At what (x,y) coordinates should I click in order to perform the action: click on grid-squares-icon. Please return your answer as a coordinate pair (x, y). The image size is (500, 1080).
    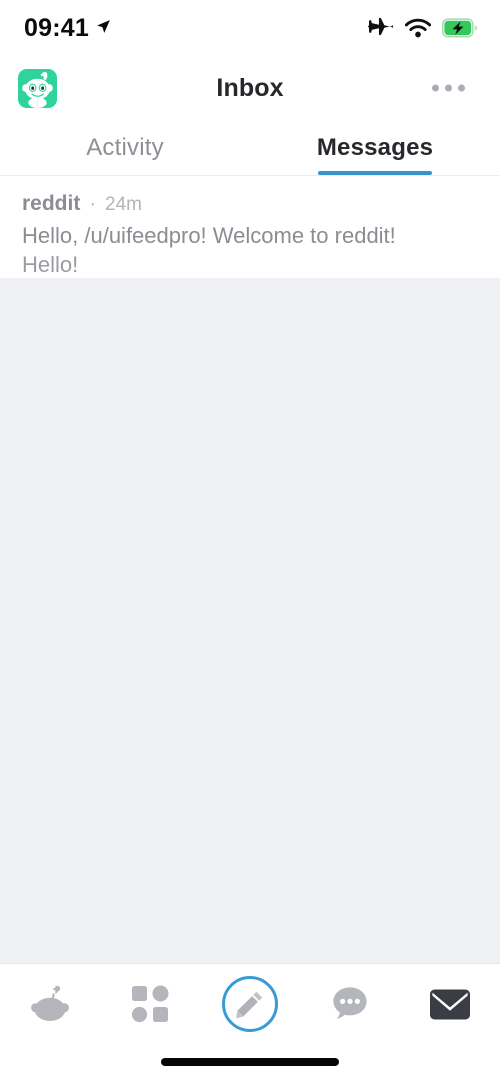
    Looking at the image, I should click on (150, 1004).